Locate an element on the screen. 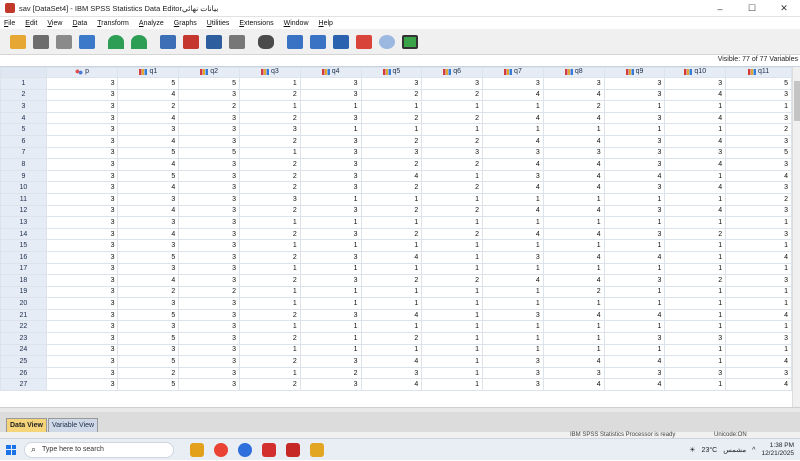  menu-graphs: Graphs is located at coordinates (185, 23).